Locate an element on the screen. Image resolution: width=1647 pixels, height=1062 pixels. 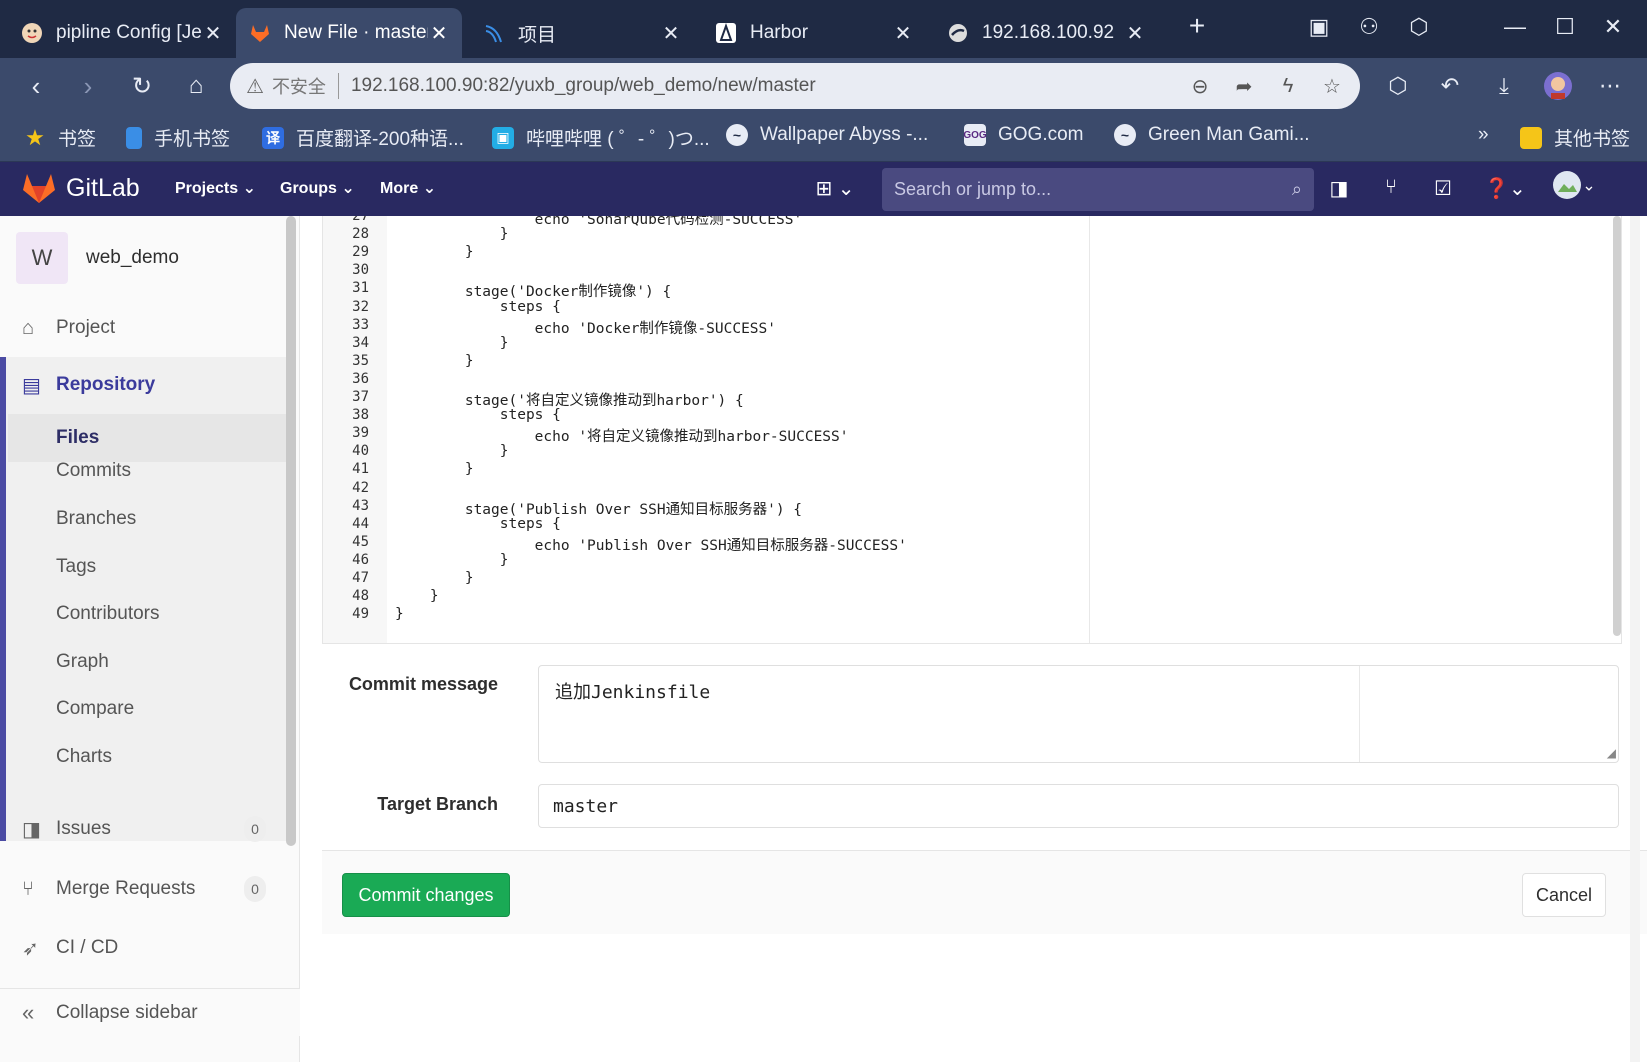
close-window-icon: ✕ is located at coordinates (1613, 27).